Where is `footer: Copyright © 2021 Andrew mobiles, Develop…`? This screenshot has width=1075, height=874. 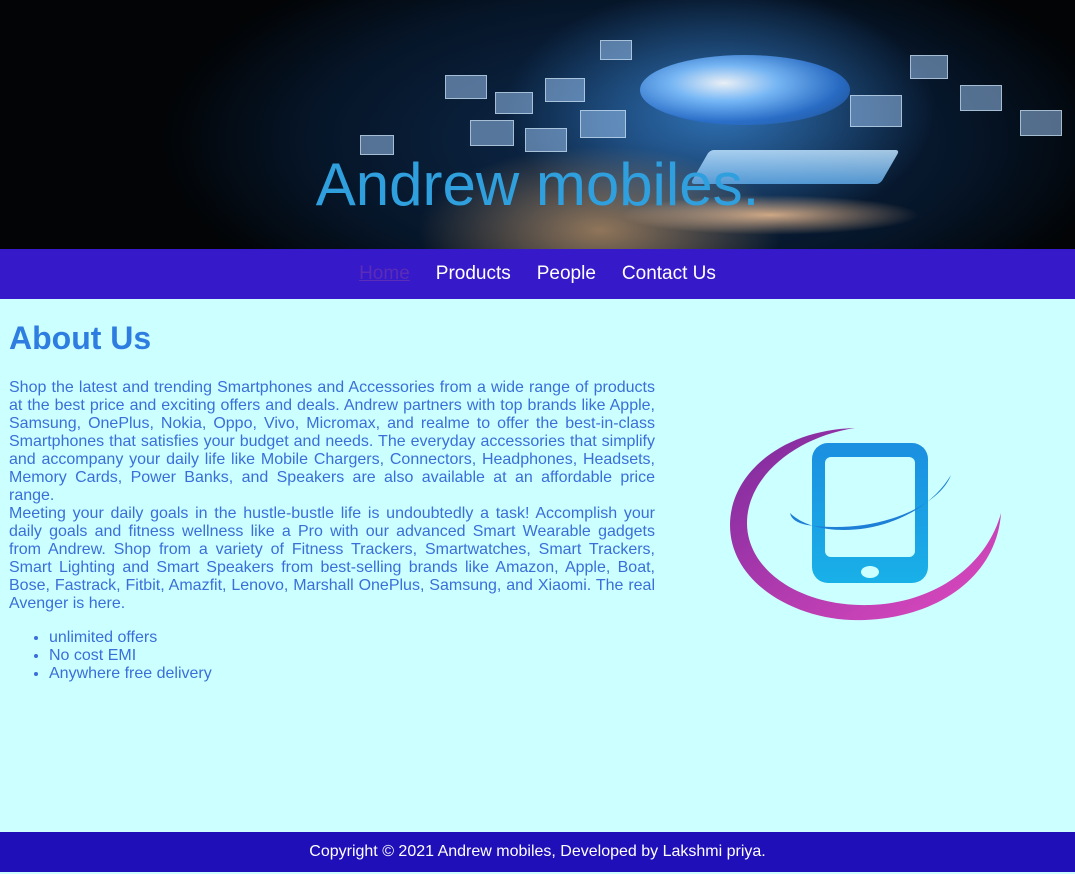
footer: Copyright © 2021 Andrew mobiles, Develop… is located at coordinates (537, 852).